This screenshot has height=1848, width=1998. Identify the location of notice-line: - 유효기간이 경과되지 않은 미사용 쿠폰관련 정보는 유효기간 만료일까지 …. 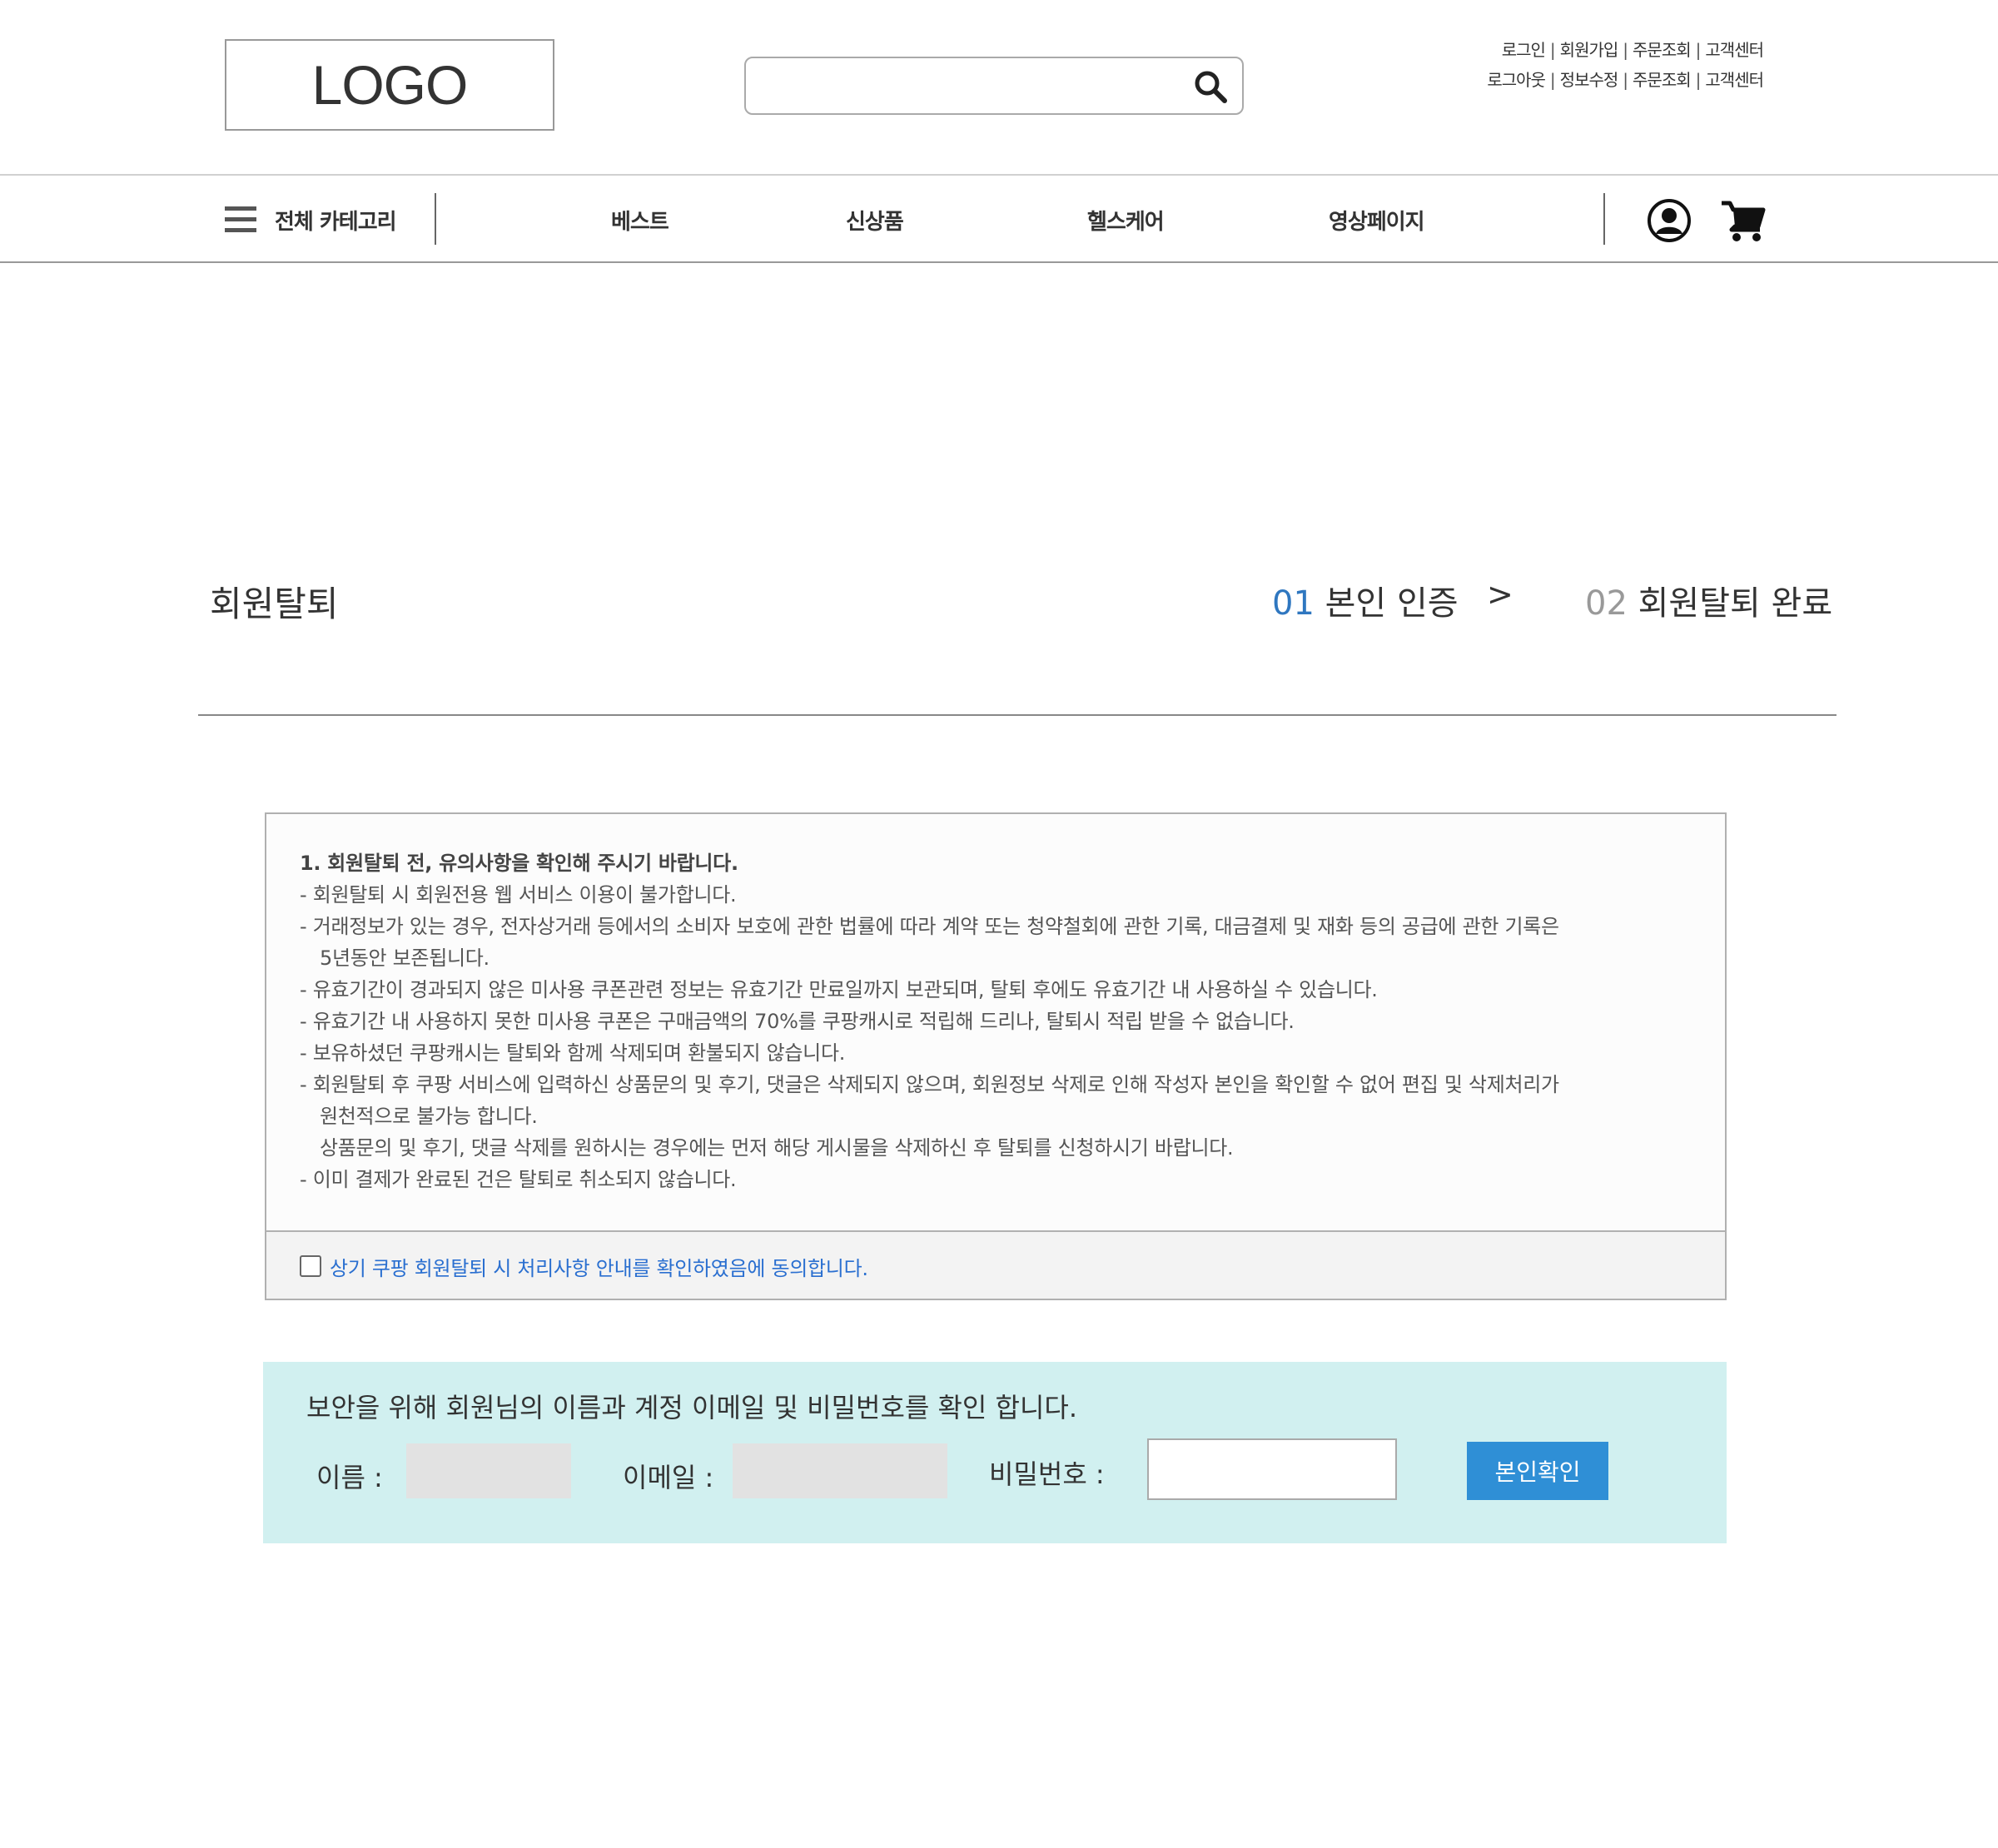
(839, 989).